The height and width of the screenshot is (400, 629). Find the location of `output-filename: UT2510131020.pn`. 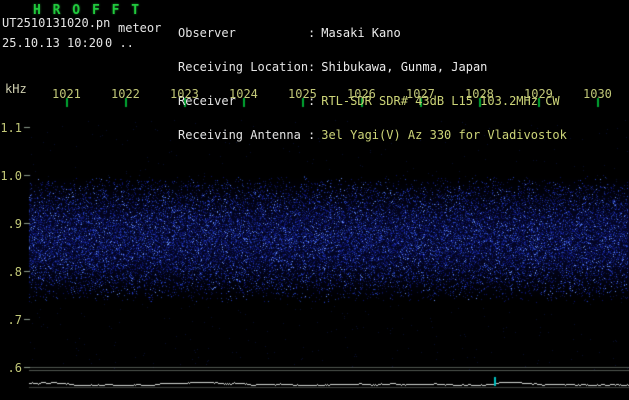

output-filename: UT2510131020.pn is located at coordinates (56, 23).